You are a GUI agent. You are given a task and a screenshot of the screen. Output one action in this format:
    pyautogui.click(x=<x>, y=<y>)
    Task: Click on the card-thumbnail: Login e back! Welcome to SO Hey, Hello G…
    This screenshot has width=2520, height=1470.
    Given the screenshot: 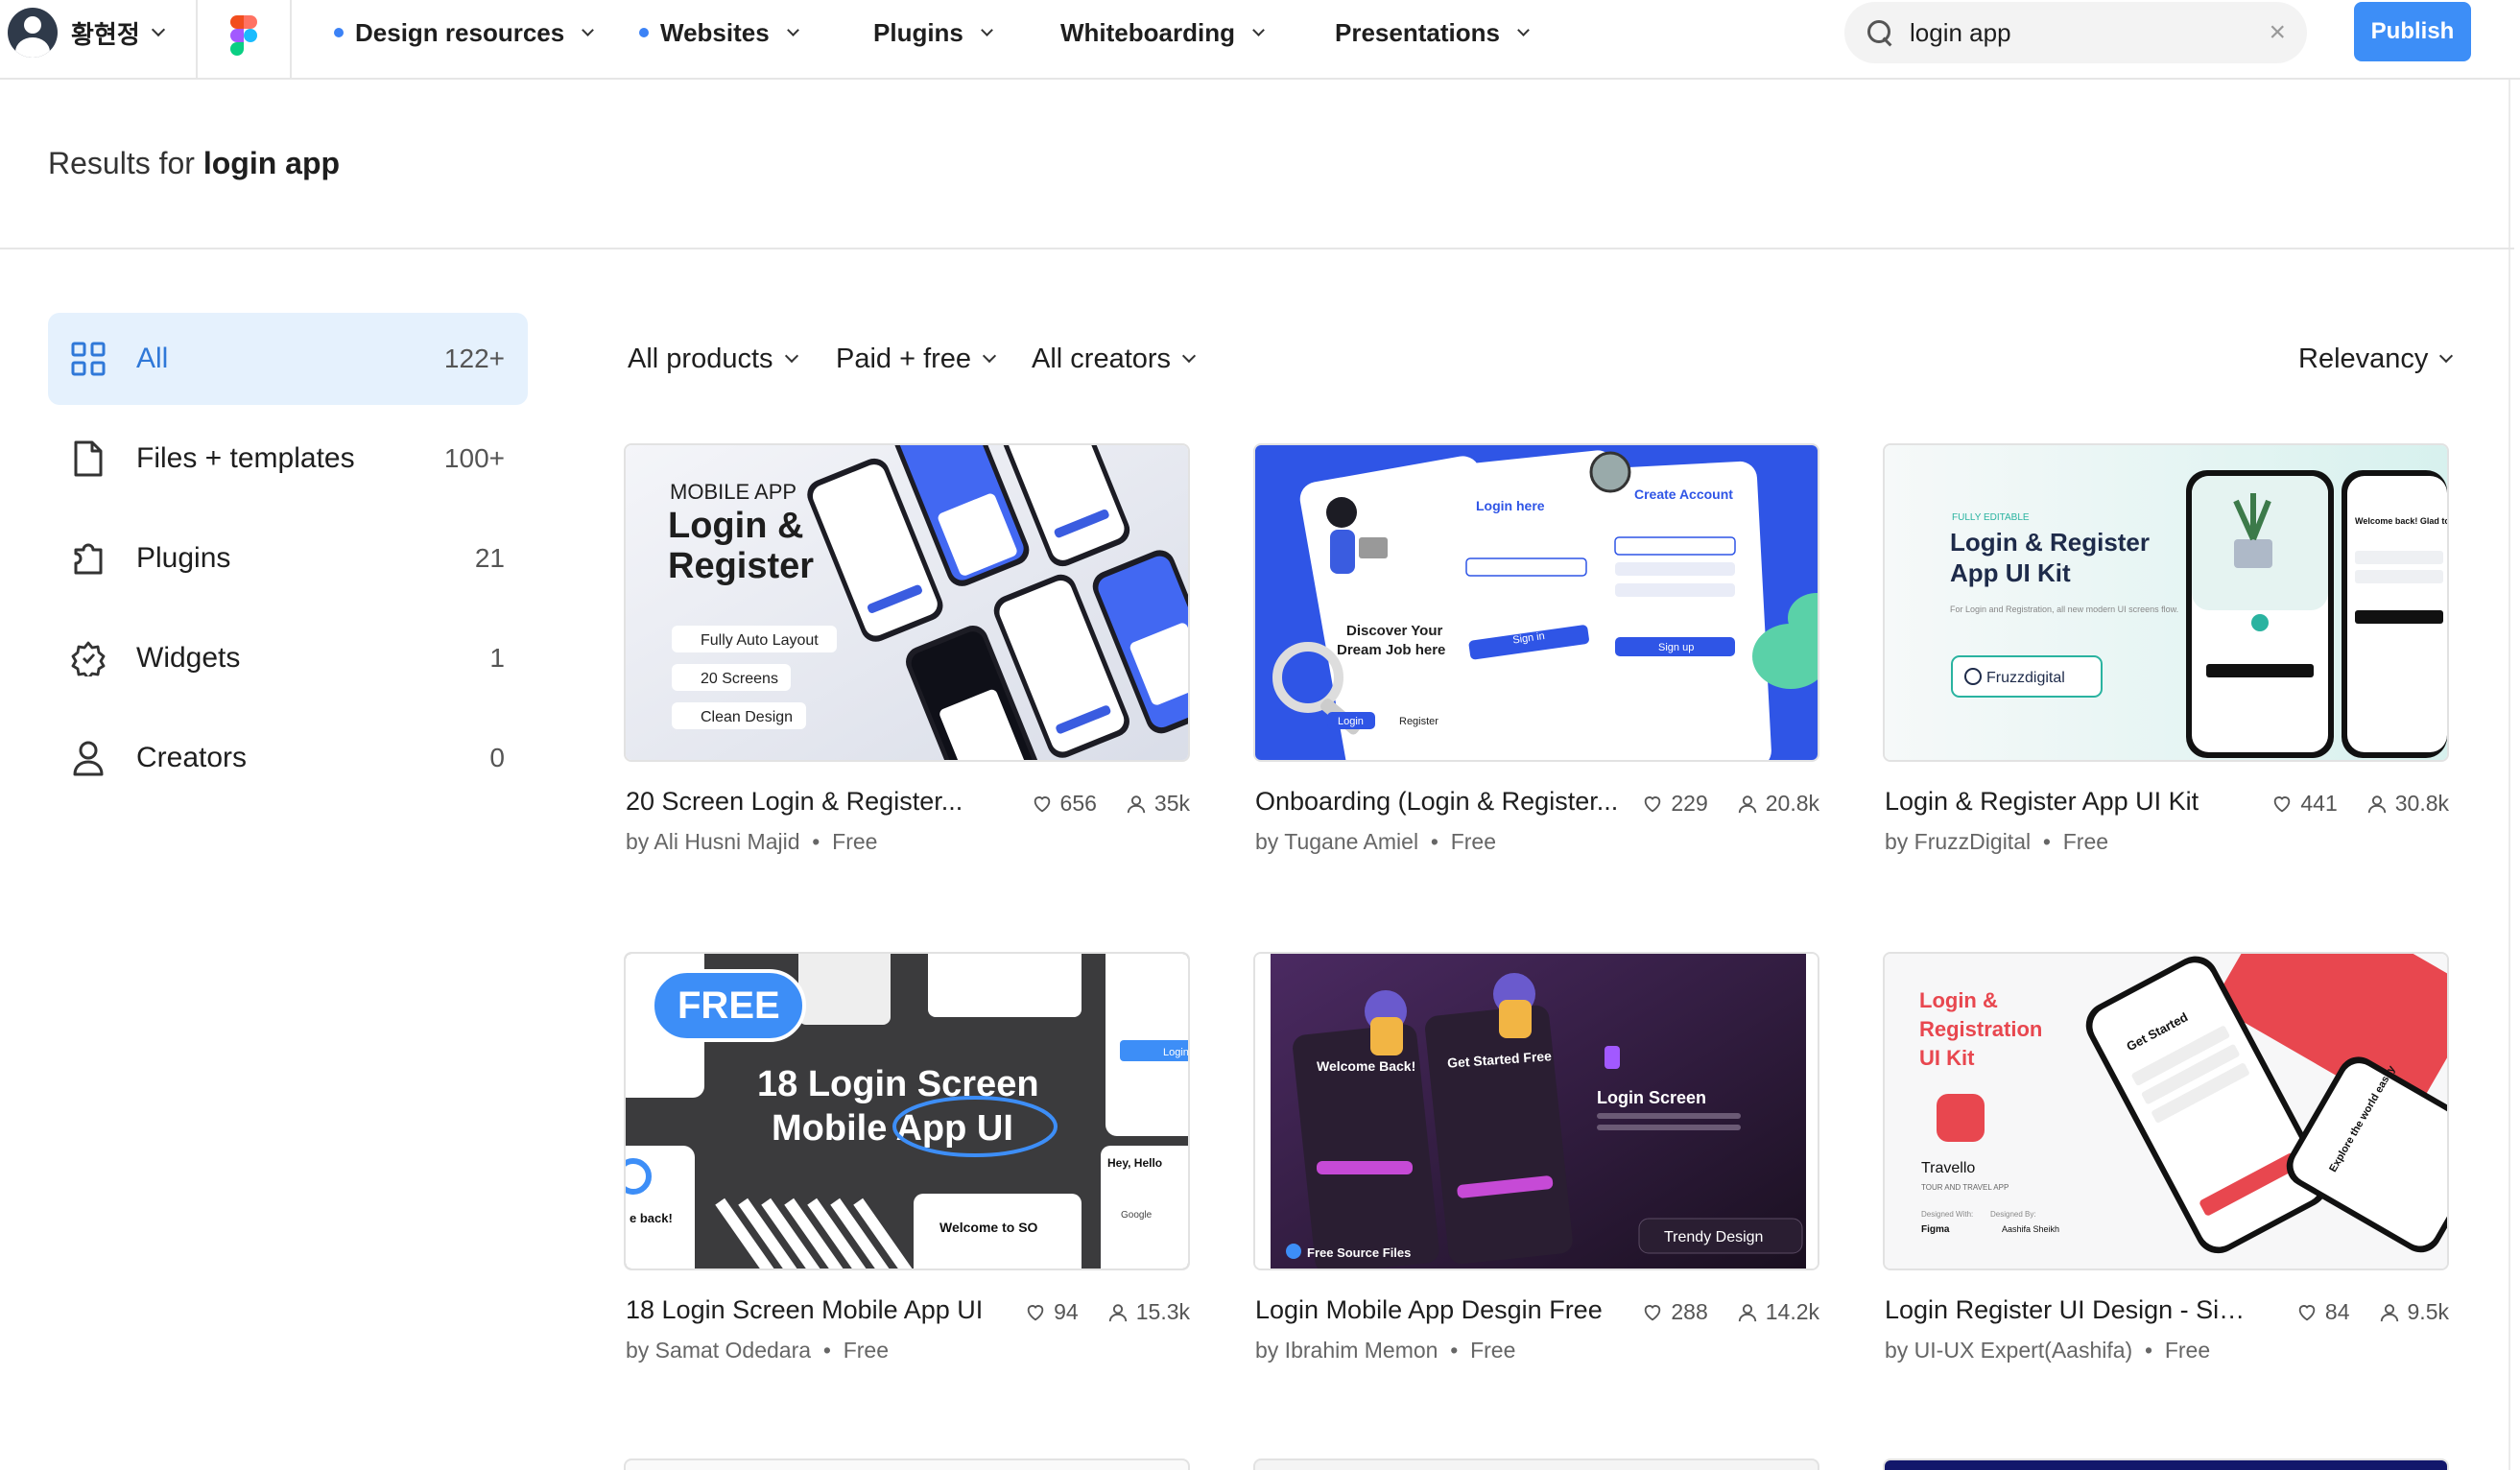 What is the action you would take?
    pyautogui.click(x=907, y=1111)
    